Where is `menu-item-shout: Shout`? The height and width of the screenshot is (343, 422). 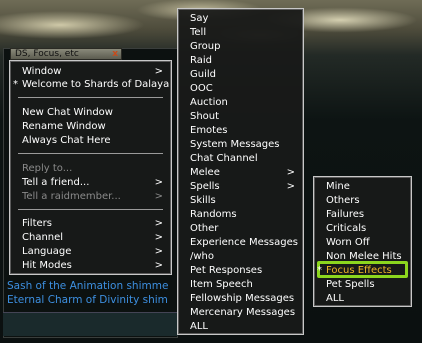 menu-item-shout: Shout is located at coordinates (240, 116).